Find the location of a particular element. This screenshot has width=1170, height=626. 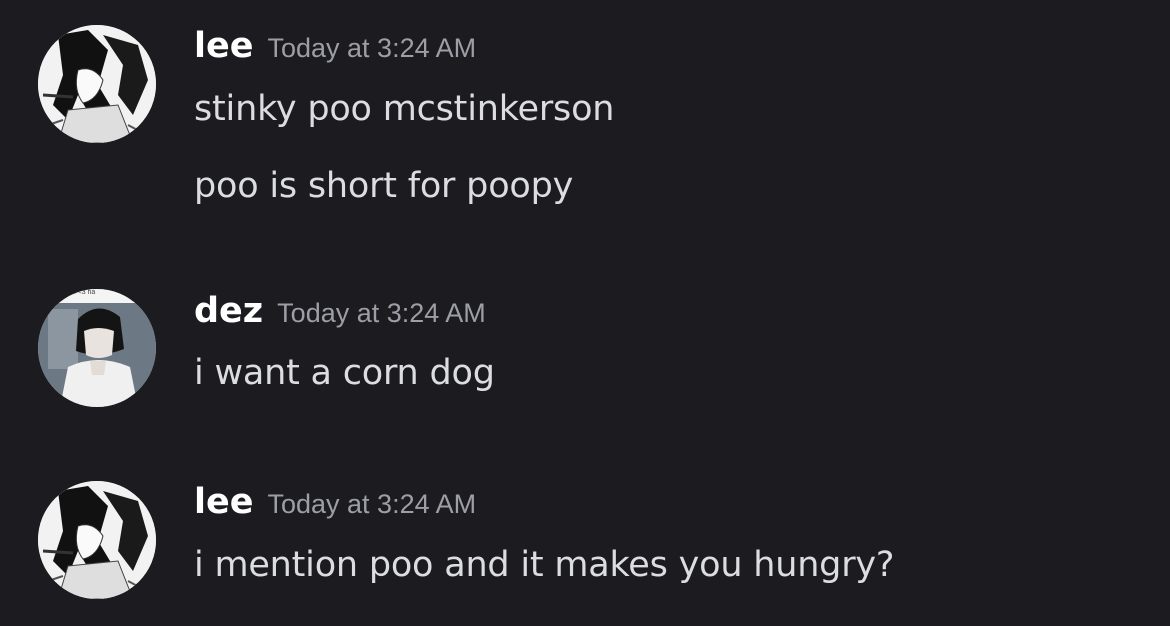

message-header: dez Today at 3:24 AM is located at coordinates (340, 311).